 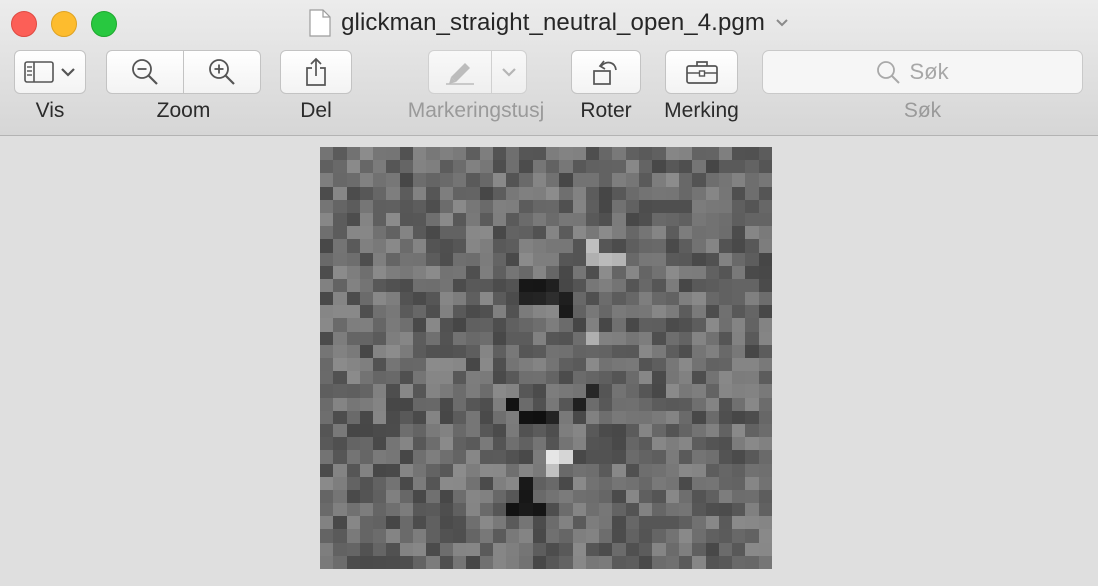 I want to click on title-bar: glickman_straight_neutral_open_4.pgm, so click(x=549, y=23).